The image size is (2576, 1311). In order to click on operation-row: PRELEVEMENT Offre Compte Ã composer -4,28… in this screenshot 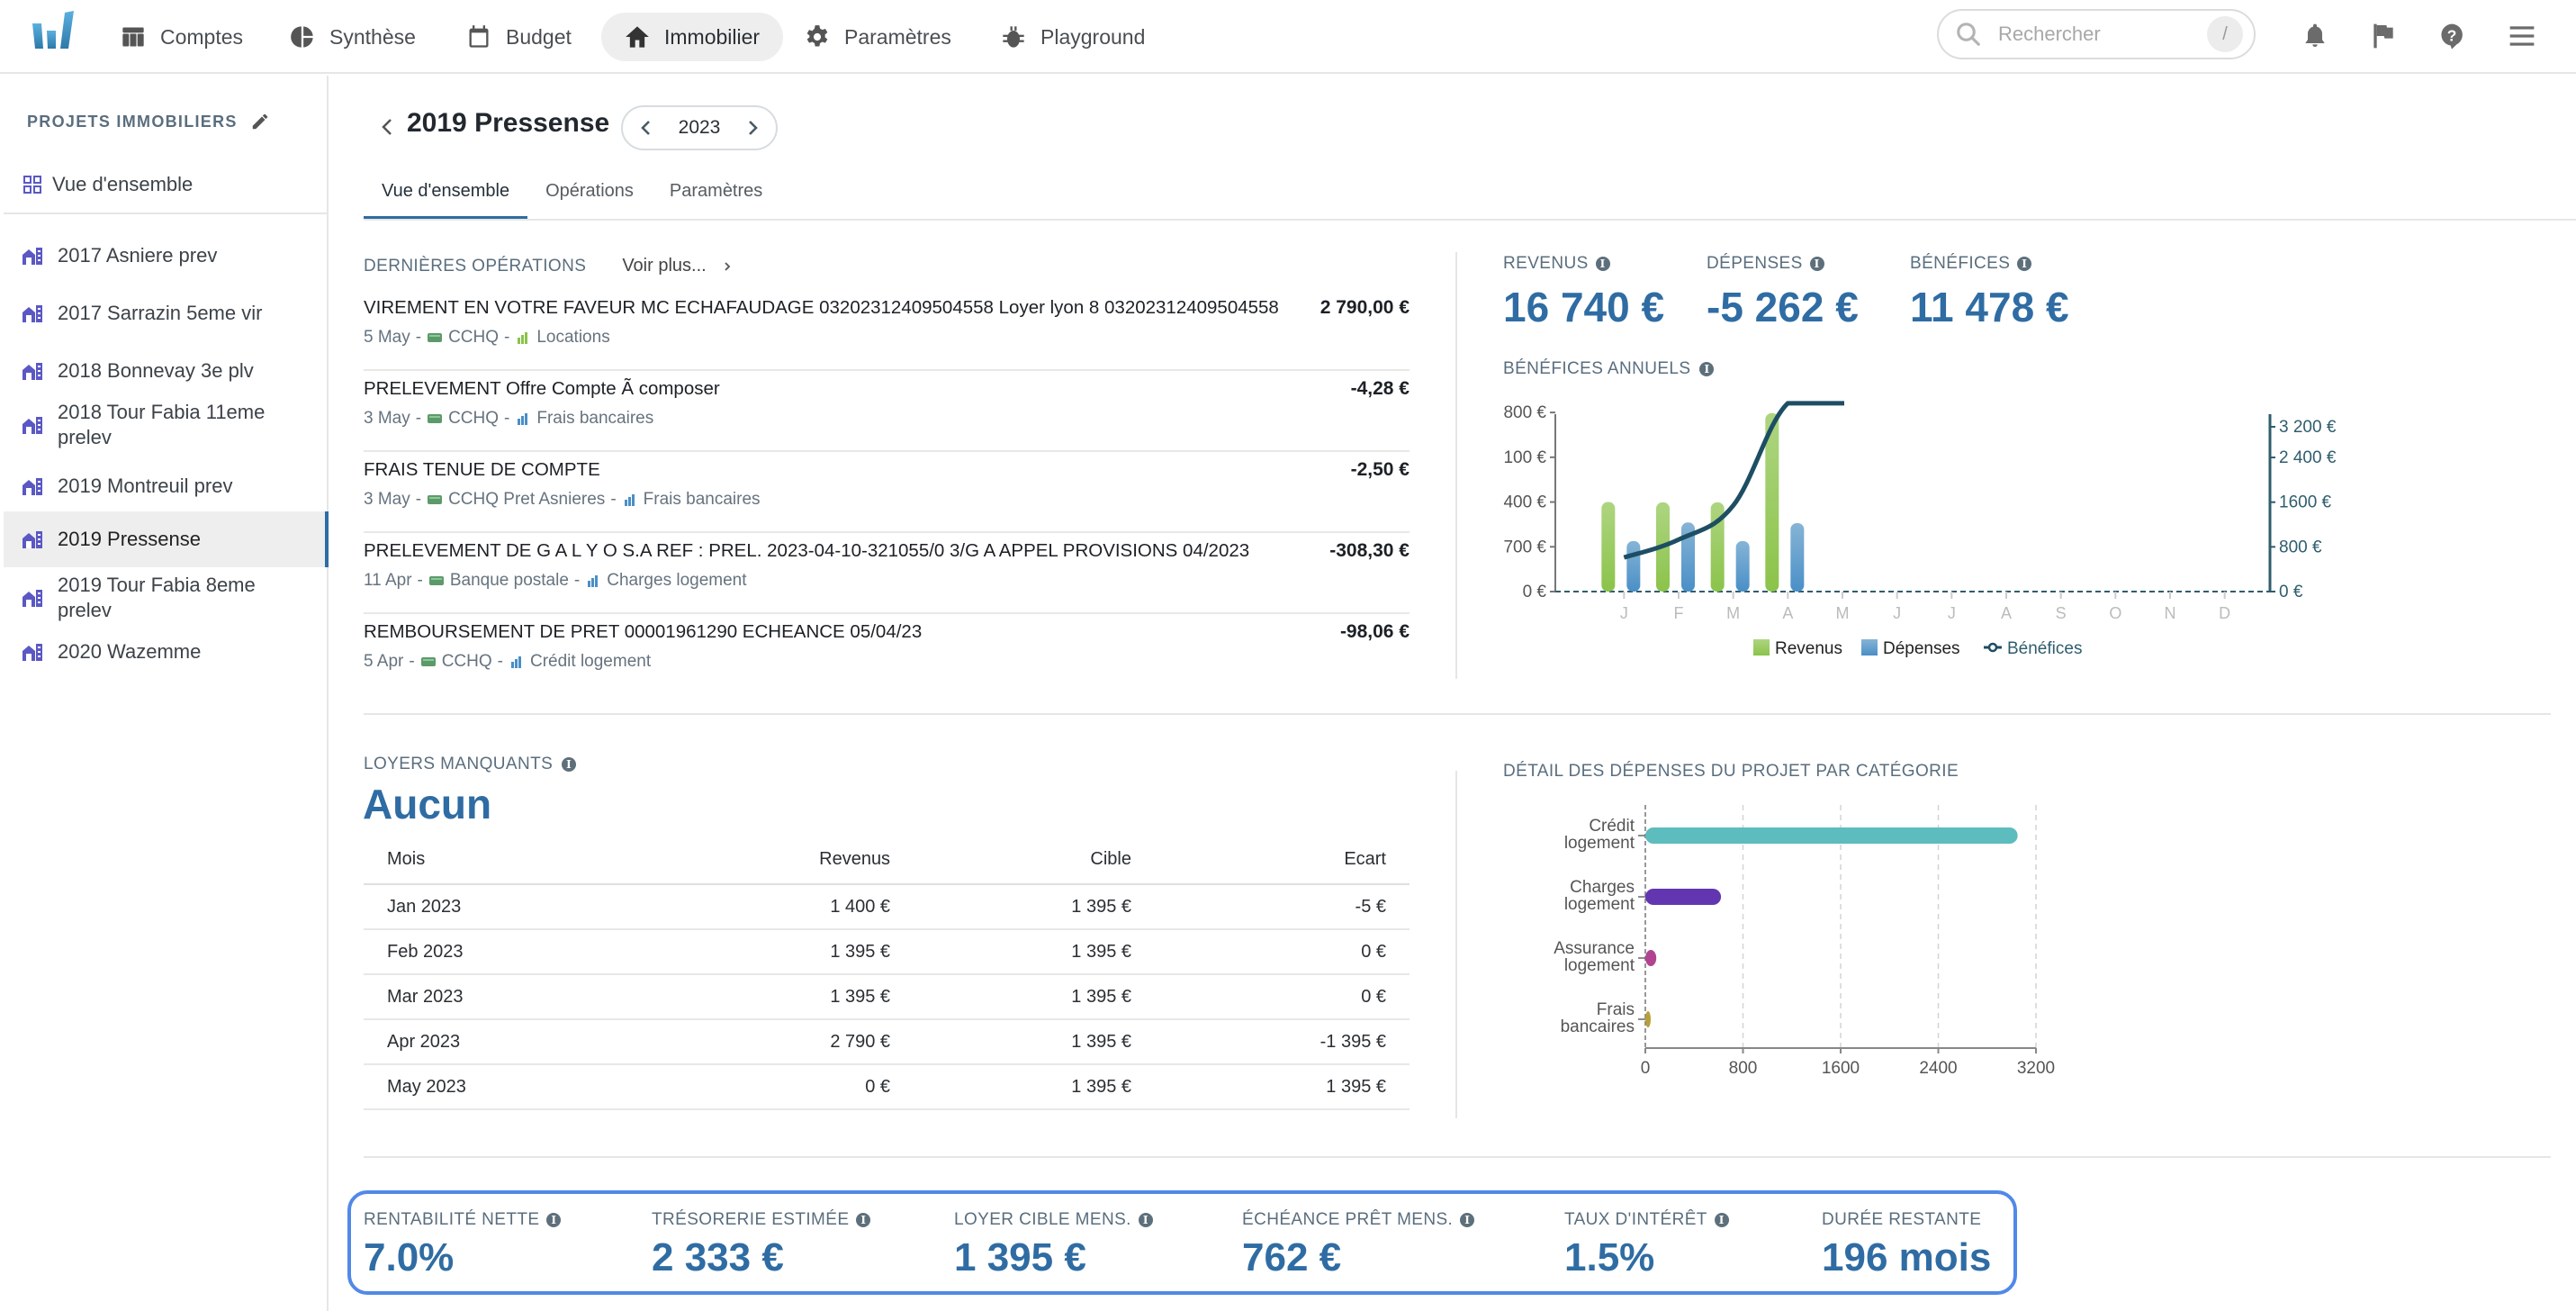, I will do `click(887, 411)`.